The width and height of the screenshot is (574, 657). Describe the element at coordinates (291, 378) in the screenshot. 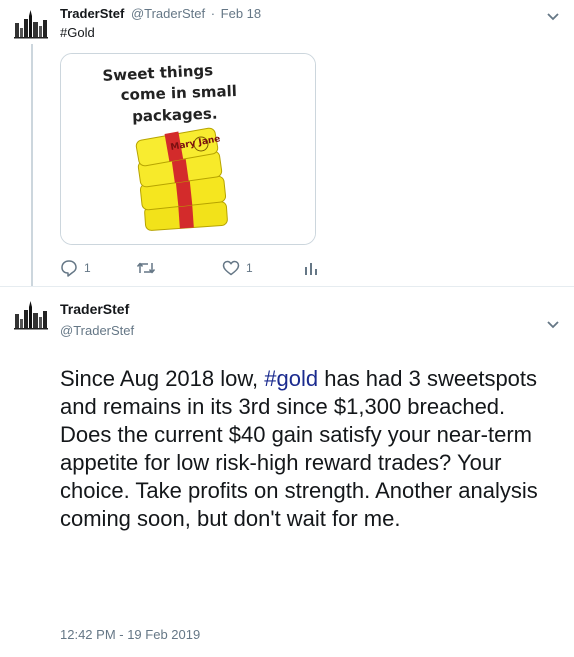

I see `hashtag-link: #gold` at that location.